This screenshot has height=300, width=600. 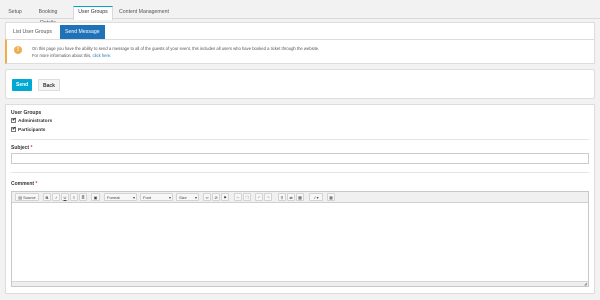 I want to click on italic-button: I, so click(x=56, y=197).